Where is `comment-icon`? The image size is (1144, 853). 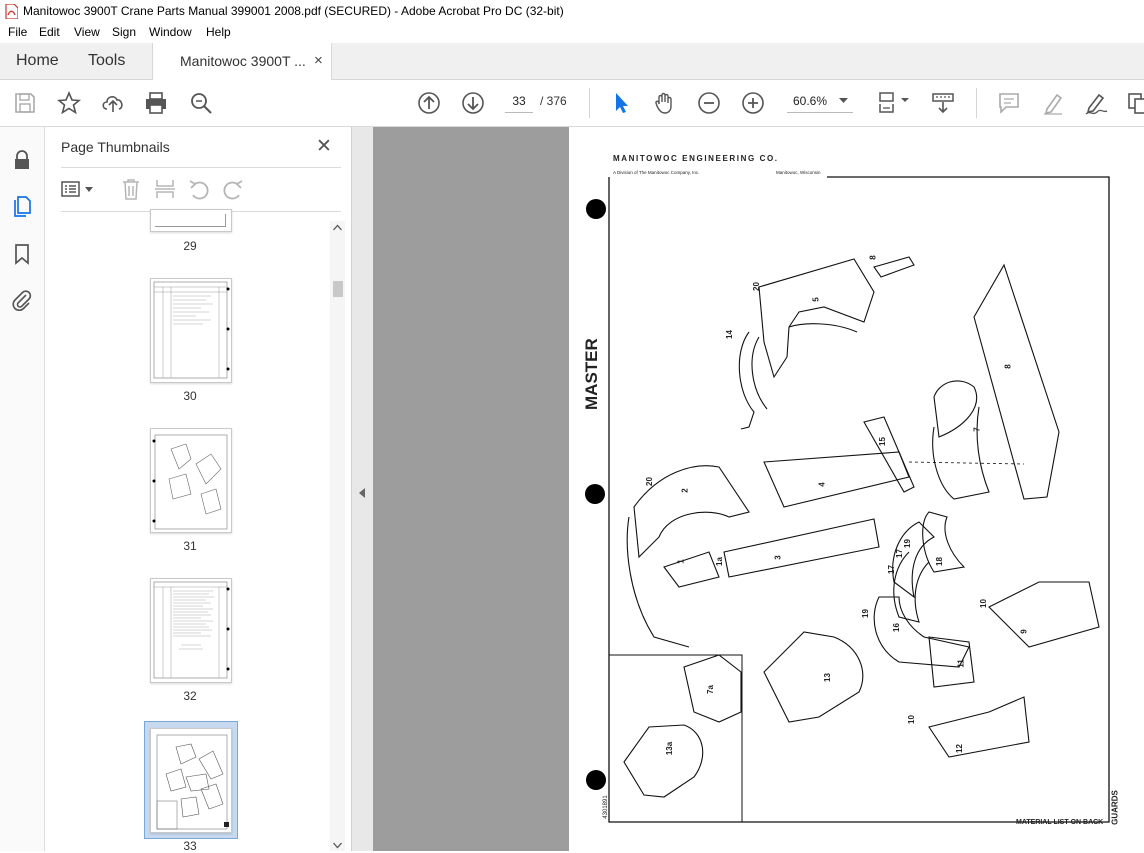
comment-icon is located at coordinates (1009, 103).